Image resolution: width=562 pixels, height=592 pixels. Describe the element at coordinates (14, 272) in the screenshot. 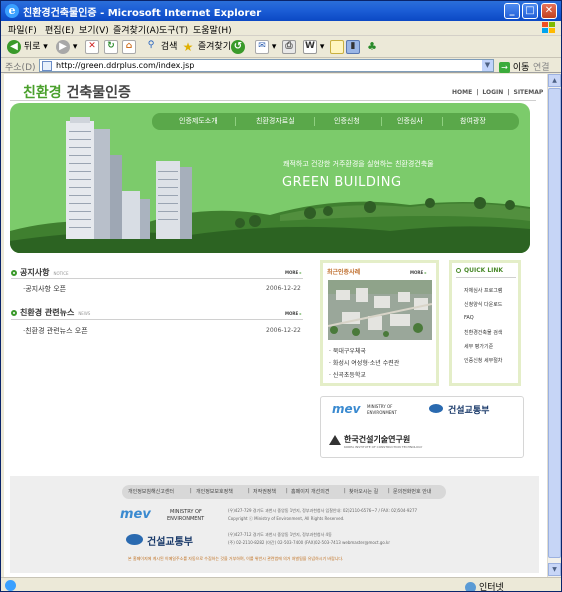

I see `section-bullet-icon` at that location.